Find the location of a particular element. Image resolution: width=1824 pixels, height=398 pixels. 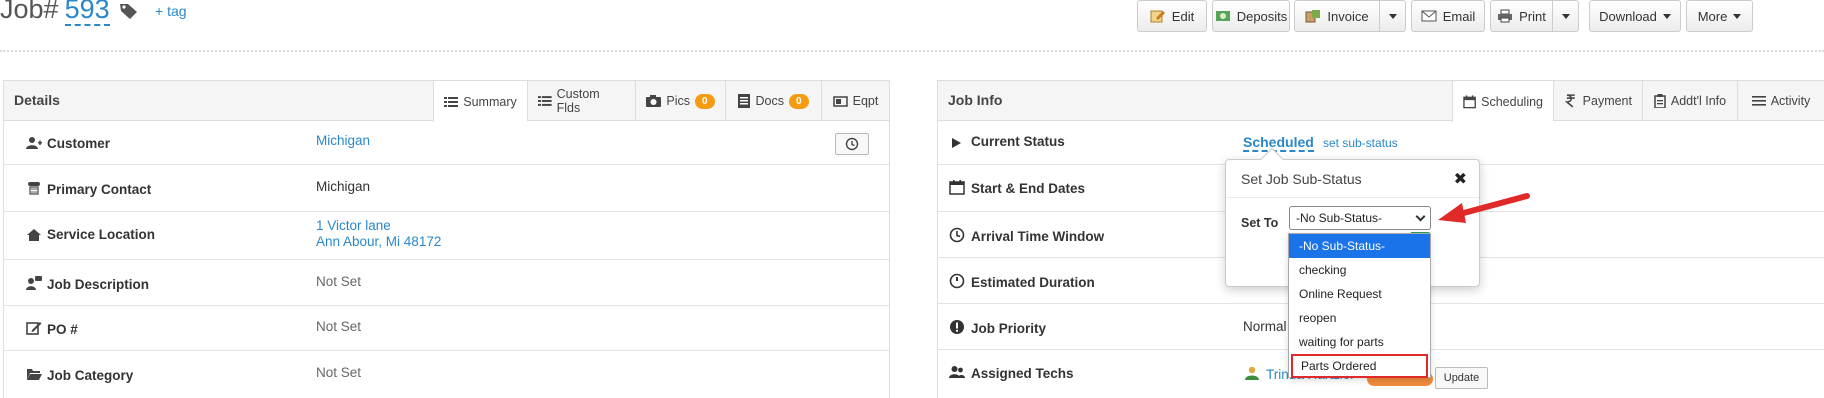

invoice-button: Invoice is located at coordinates (1337, 16).